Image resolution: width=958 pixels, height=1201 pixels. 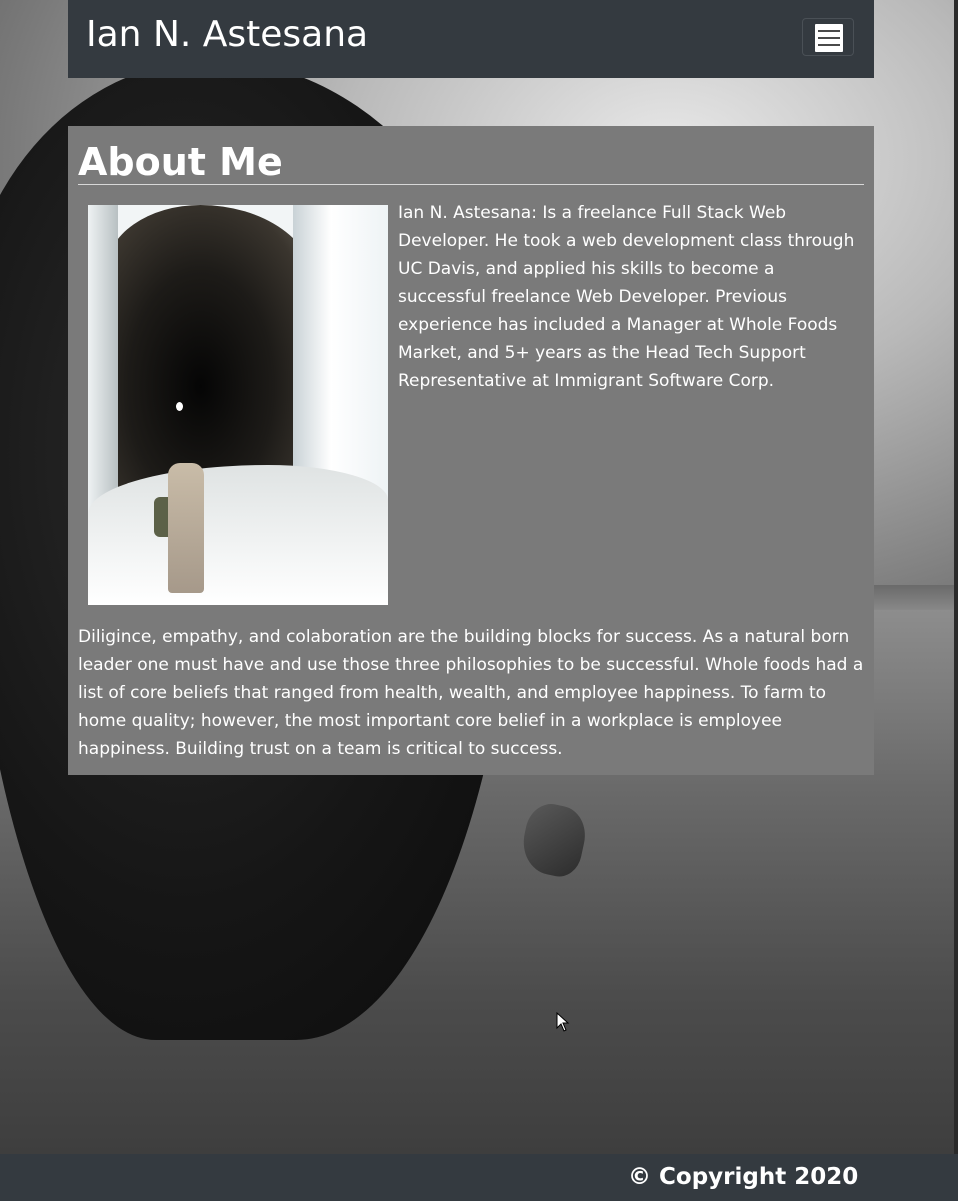 I want to click on about-title: About Me, so click(x=471, y=155).